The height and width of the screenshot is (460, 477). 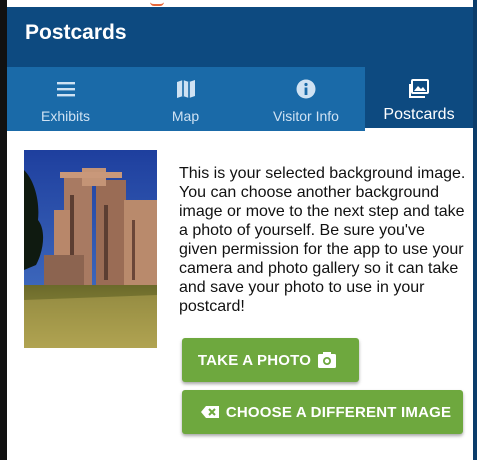 I want to click on tab-label: Exhibits, so click(x=65, y=116).